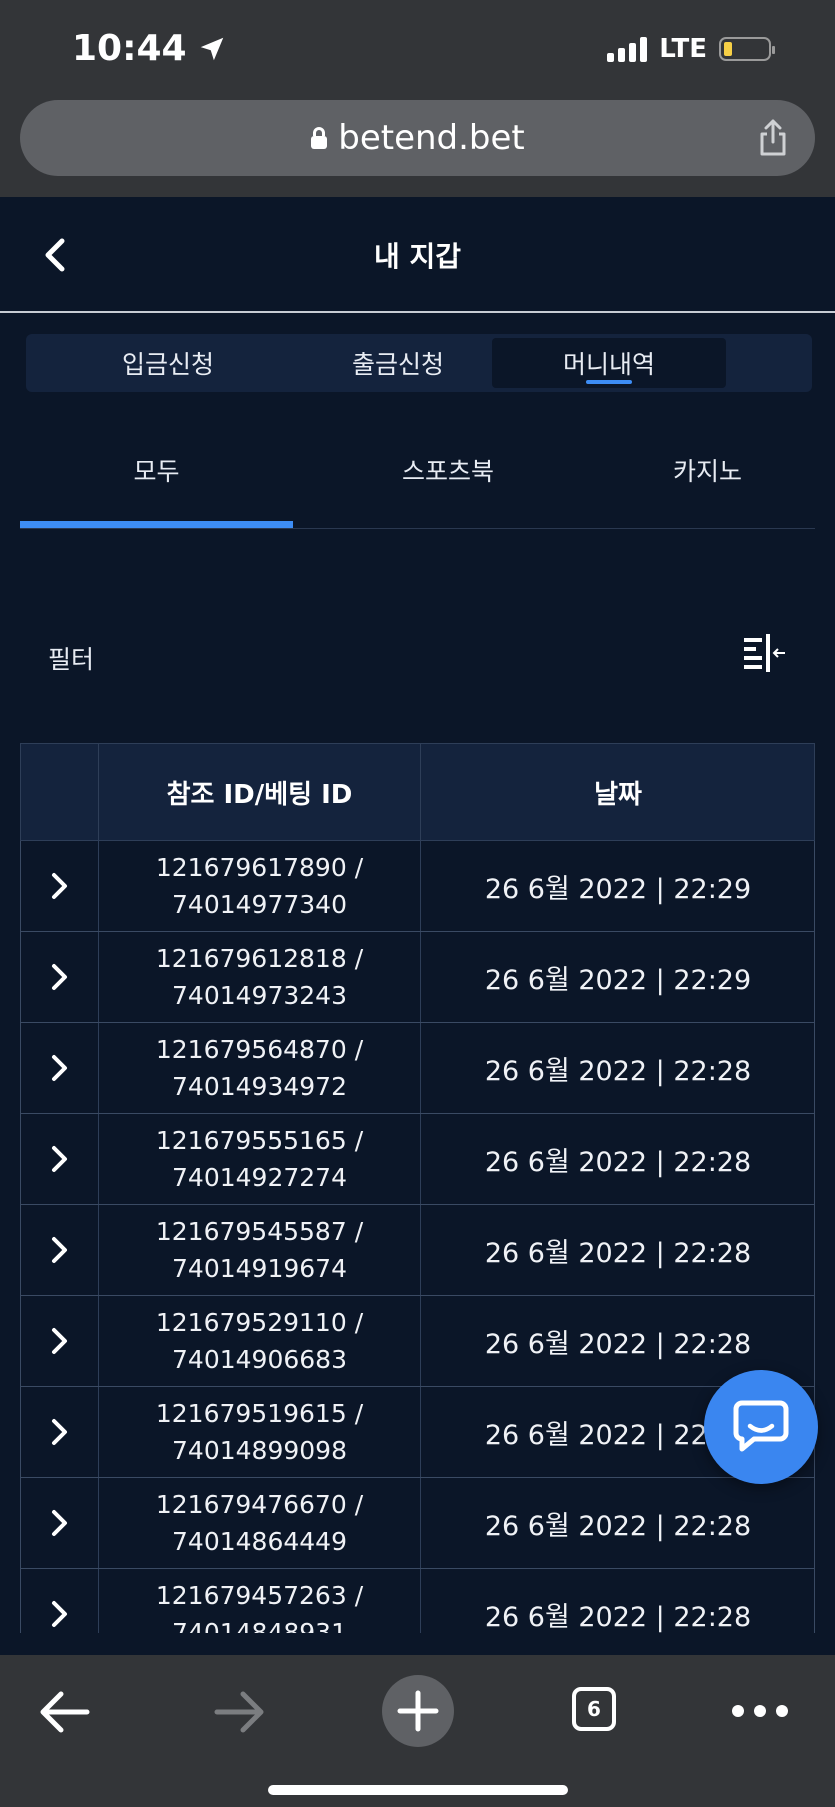 This screenshot has width=835, height=1807. Describe the element at coordinates (259, 1231) in the screenshot. I see `ref-id: 121679545587 /` at that location.